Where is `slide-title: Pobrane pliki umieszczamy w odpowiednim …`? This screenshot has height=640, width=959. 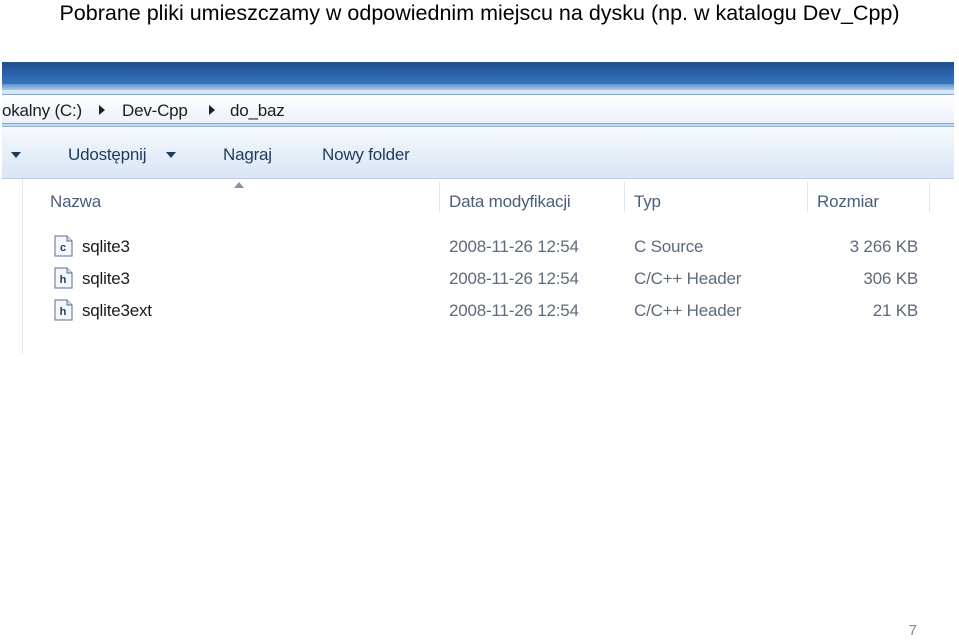 slide-title: Pobrane pliki umieszczamy w odpowiednim … is located at coordinates (479, 13).